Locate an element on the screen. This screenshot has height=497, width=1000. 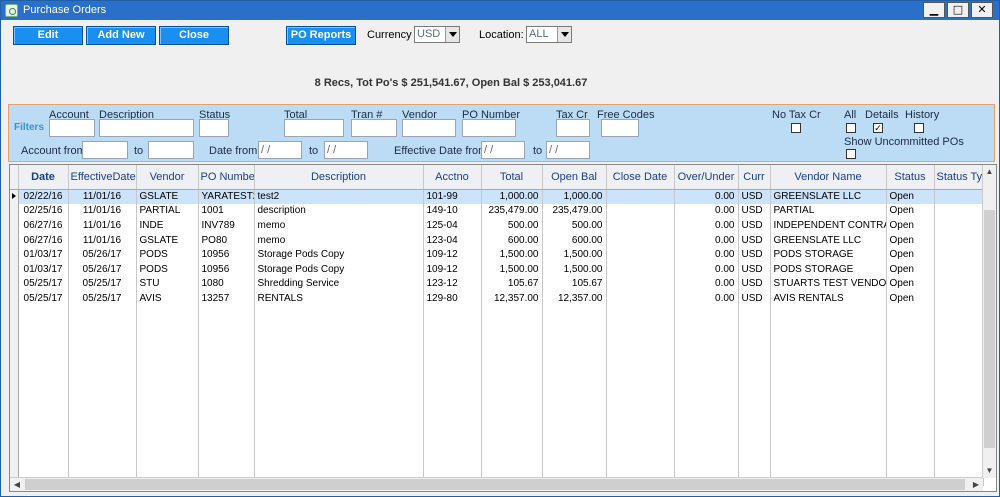
account-from-input is located at coordinates (105, 150).